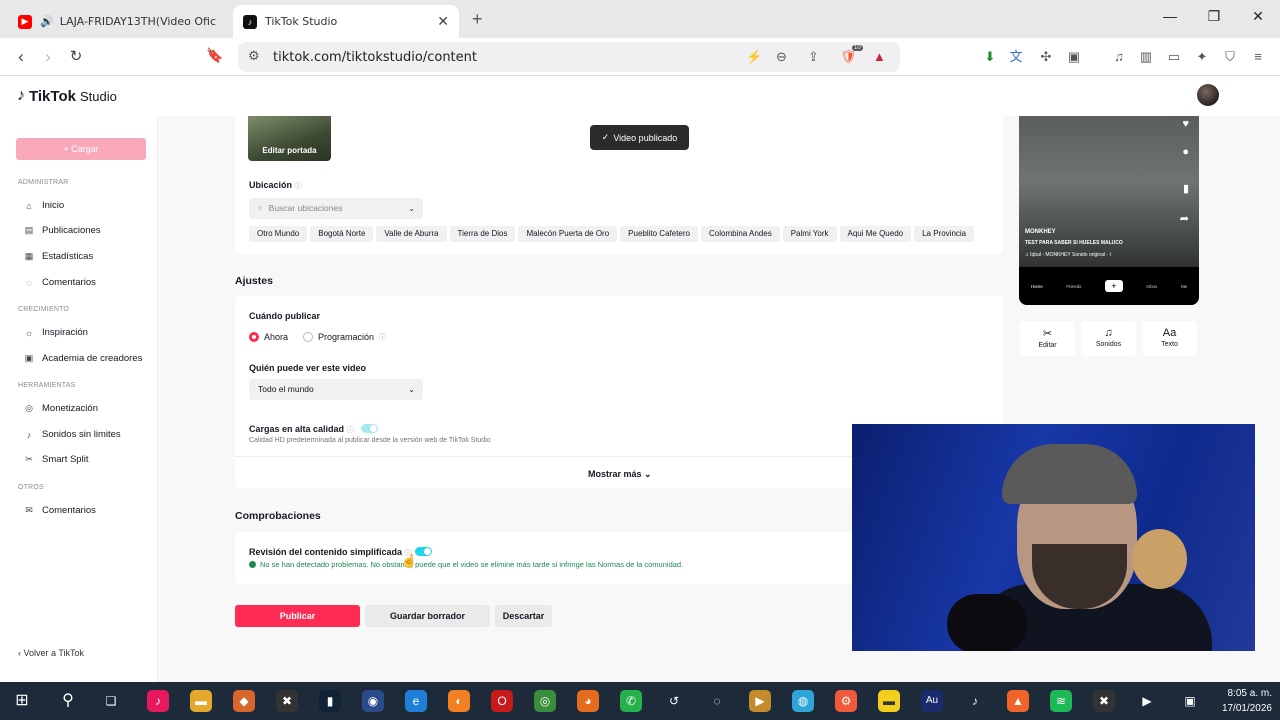 The image size is (1280, 720). What do you see at coordinates (781, 57) in the screenshot?
I see `zoom-icon: ⊖` at bounding box center [781, 57].